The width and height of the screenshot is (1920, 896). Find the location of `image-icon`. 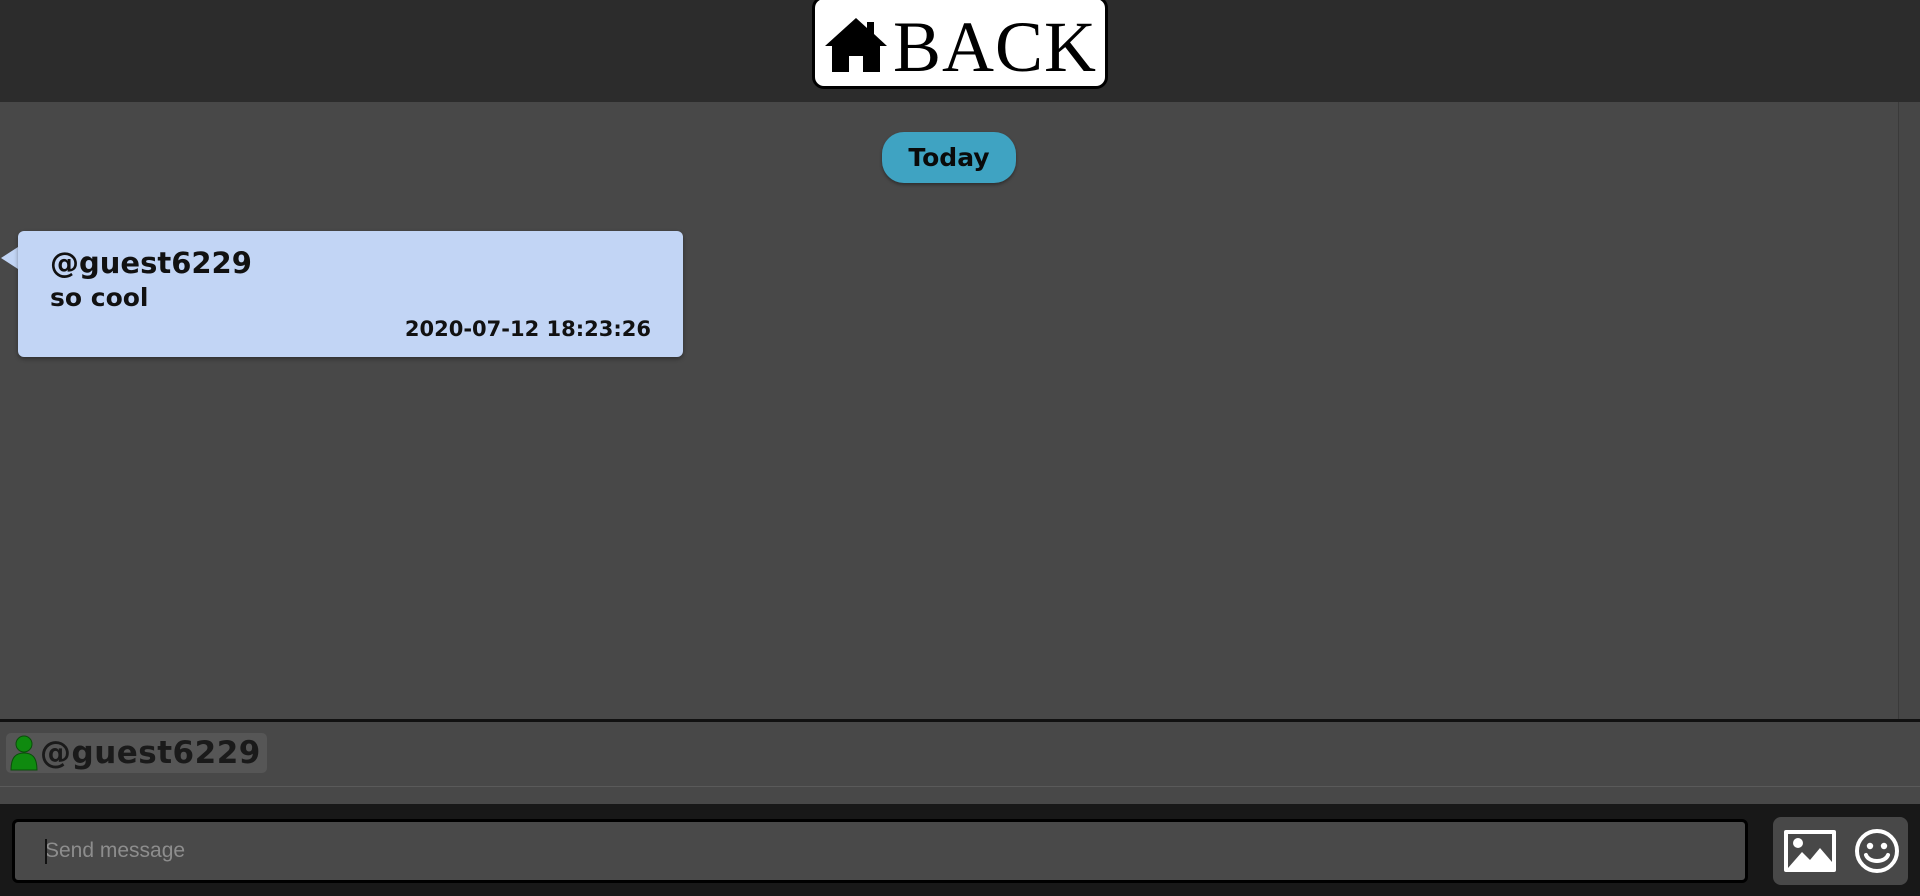

image-icon is located at coordinates (1810, 851).